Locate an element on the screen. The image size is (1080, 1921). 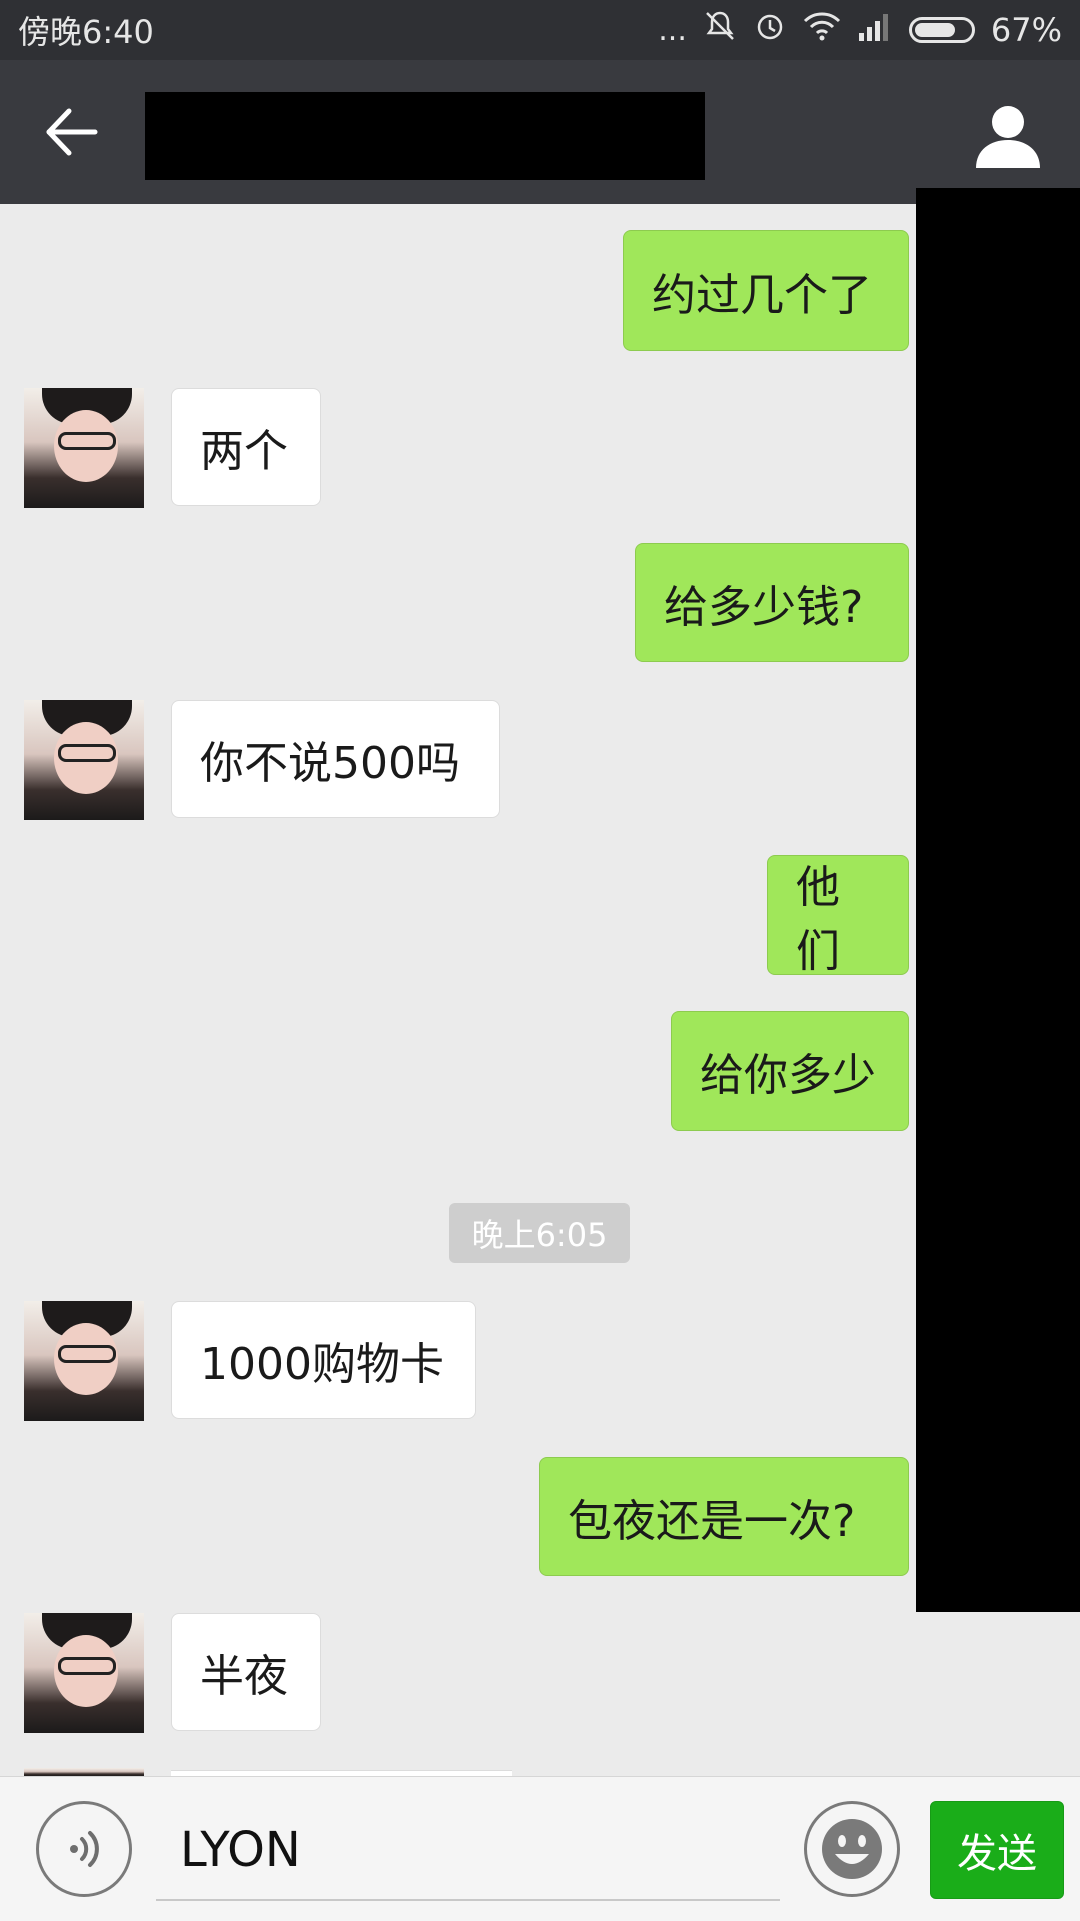
my-message-bubble: 给你多少 is located at coordinates (790, 1071).